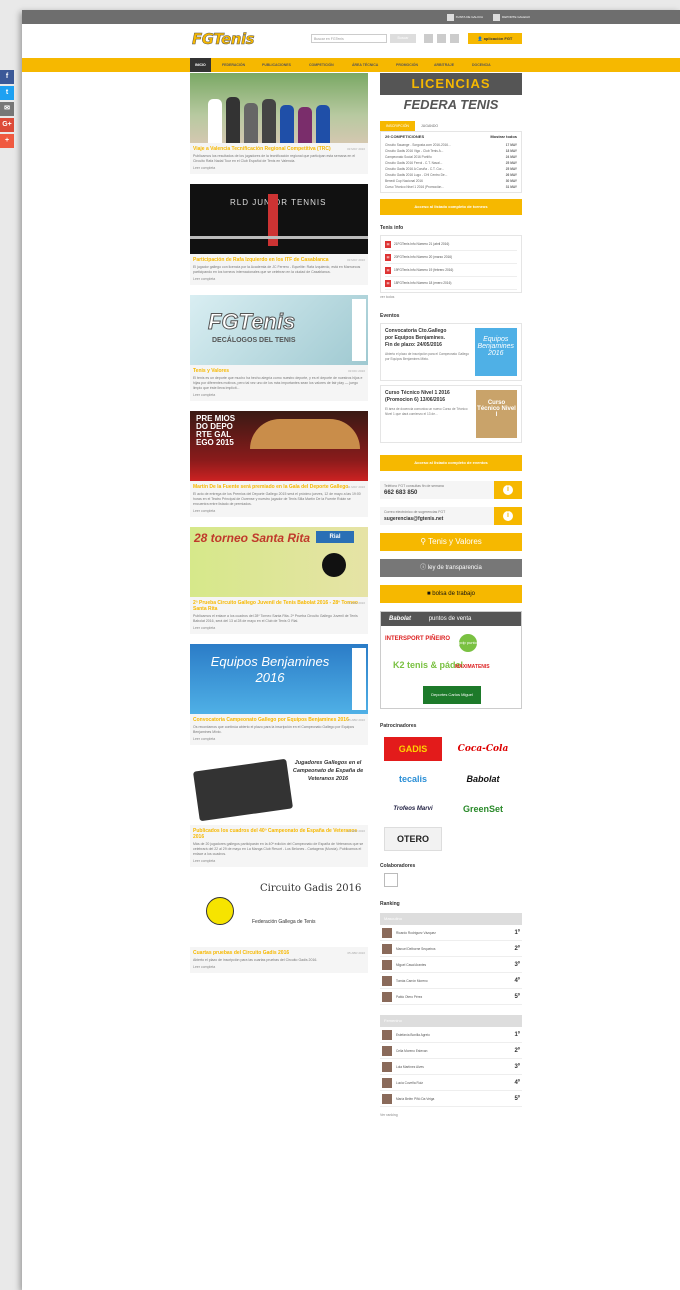  I want to click on event-image: Curso Técnico Nivel I, so click(496, 414).